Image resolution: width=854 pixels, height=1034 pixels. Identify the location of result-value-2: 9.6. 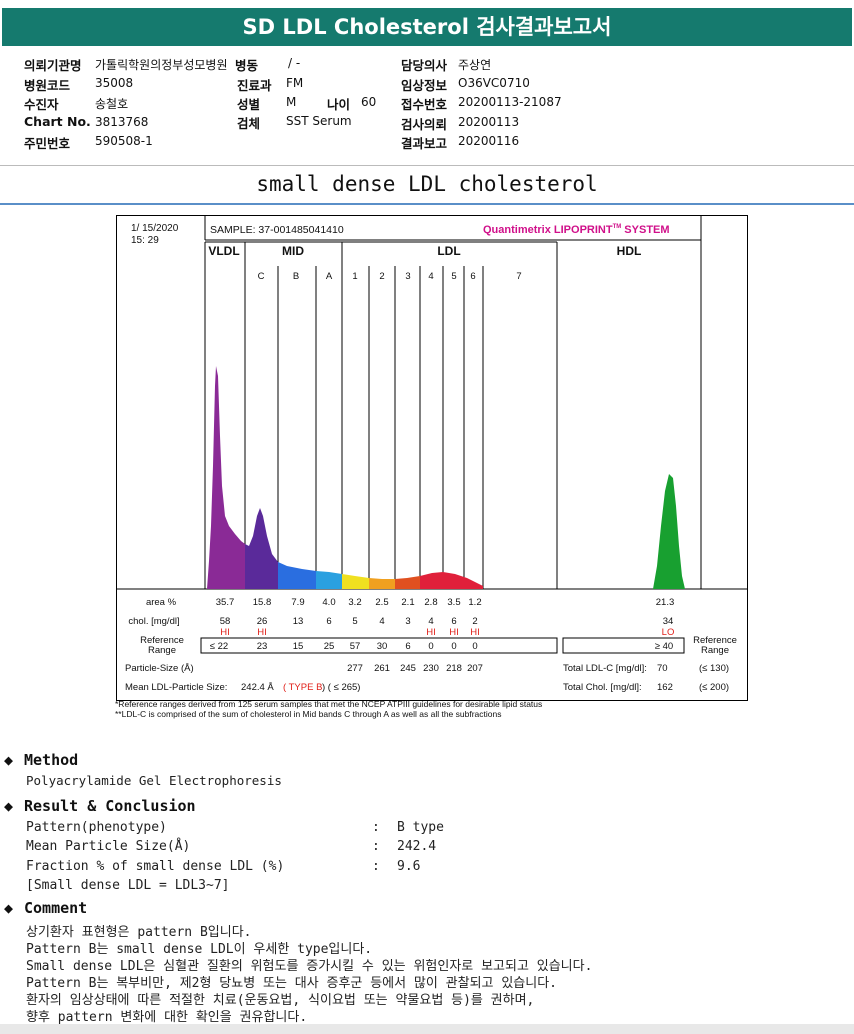
(409, 866).